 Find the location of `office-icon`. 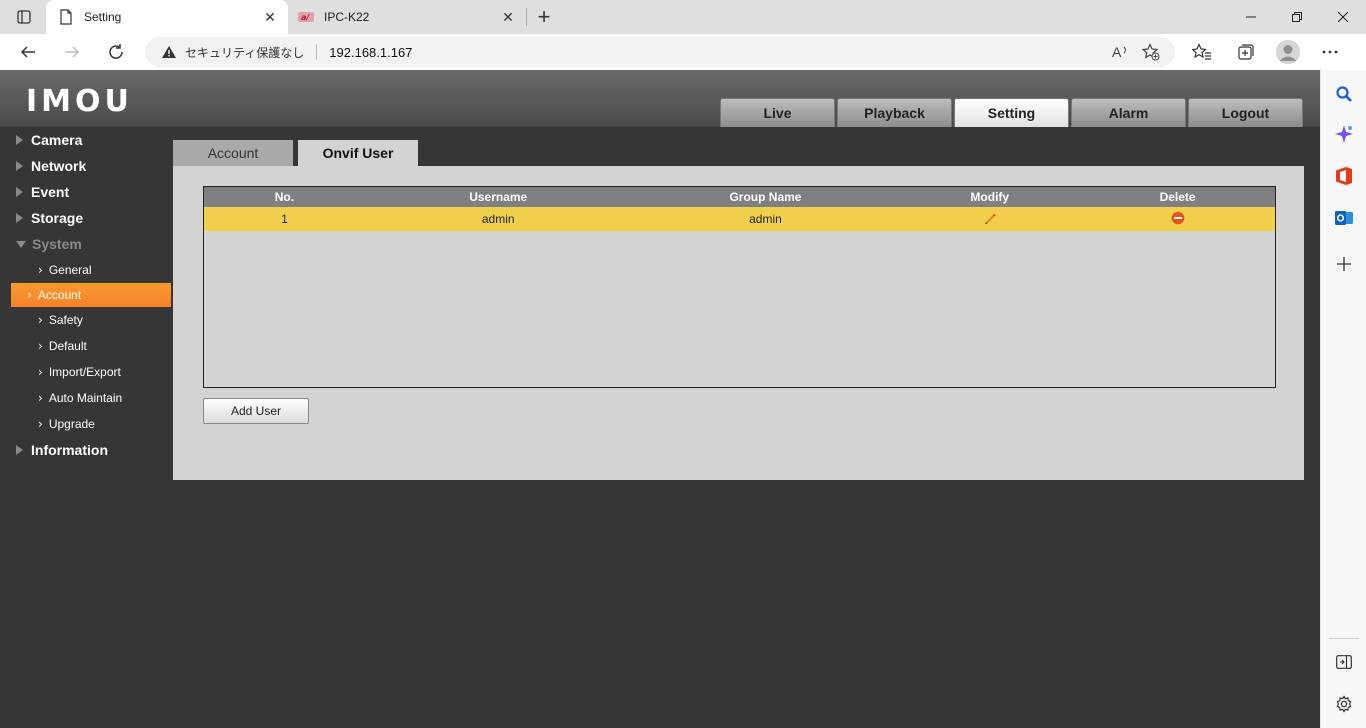

office-icon is located at coordinates (1344, 176).